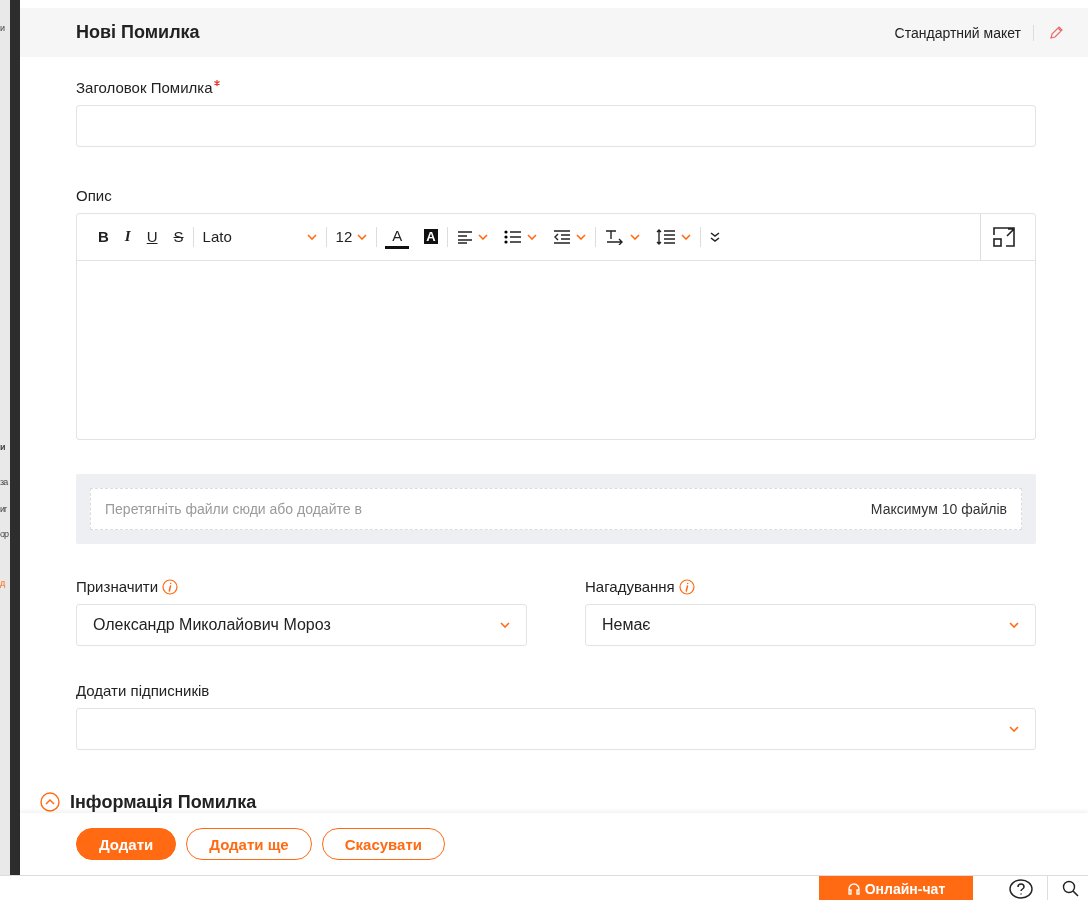  Describe the element at coordinates (117, 587) in the screenshot. I see `field-label: Призначити` at that location.